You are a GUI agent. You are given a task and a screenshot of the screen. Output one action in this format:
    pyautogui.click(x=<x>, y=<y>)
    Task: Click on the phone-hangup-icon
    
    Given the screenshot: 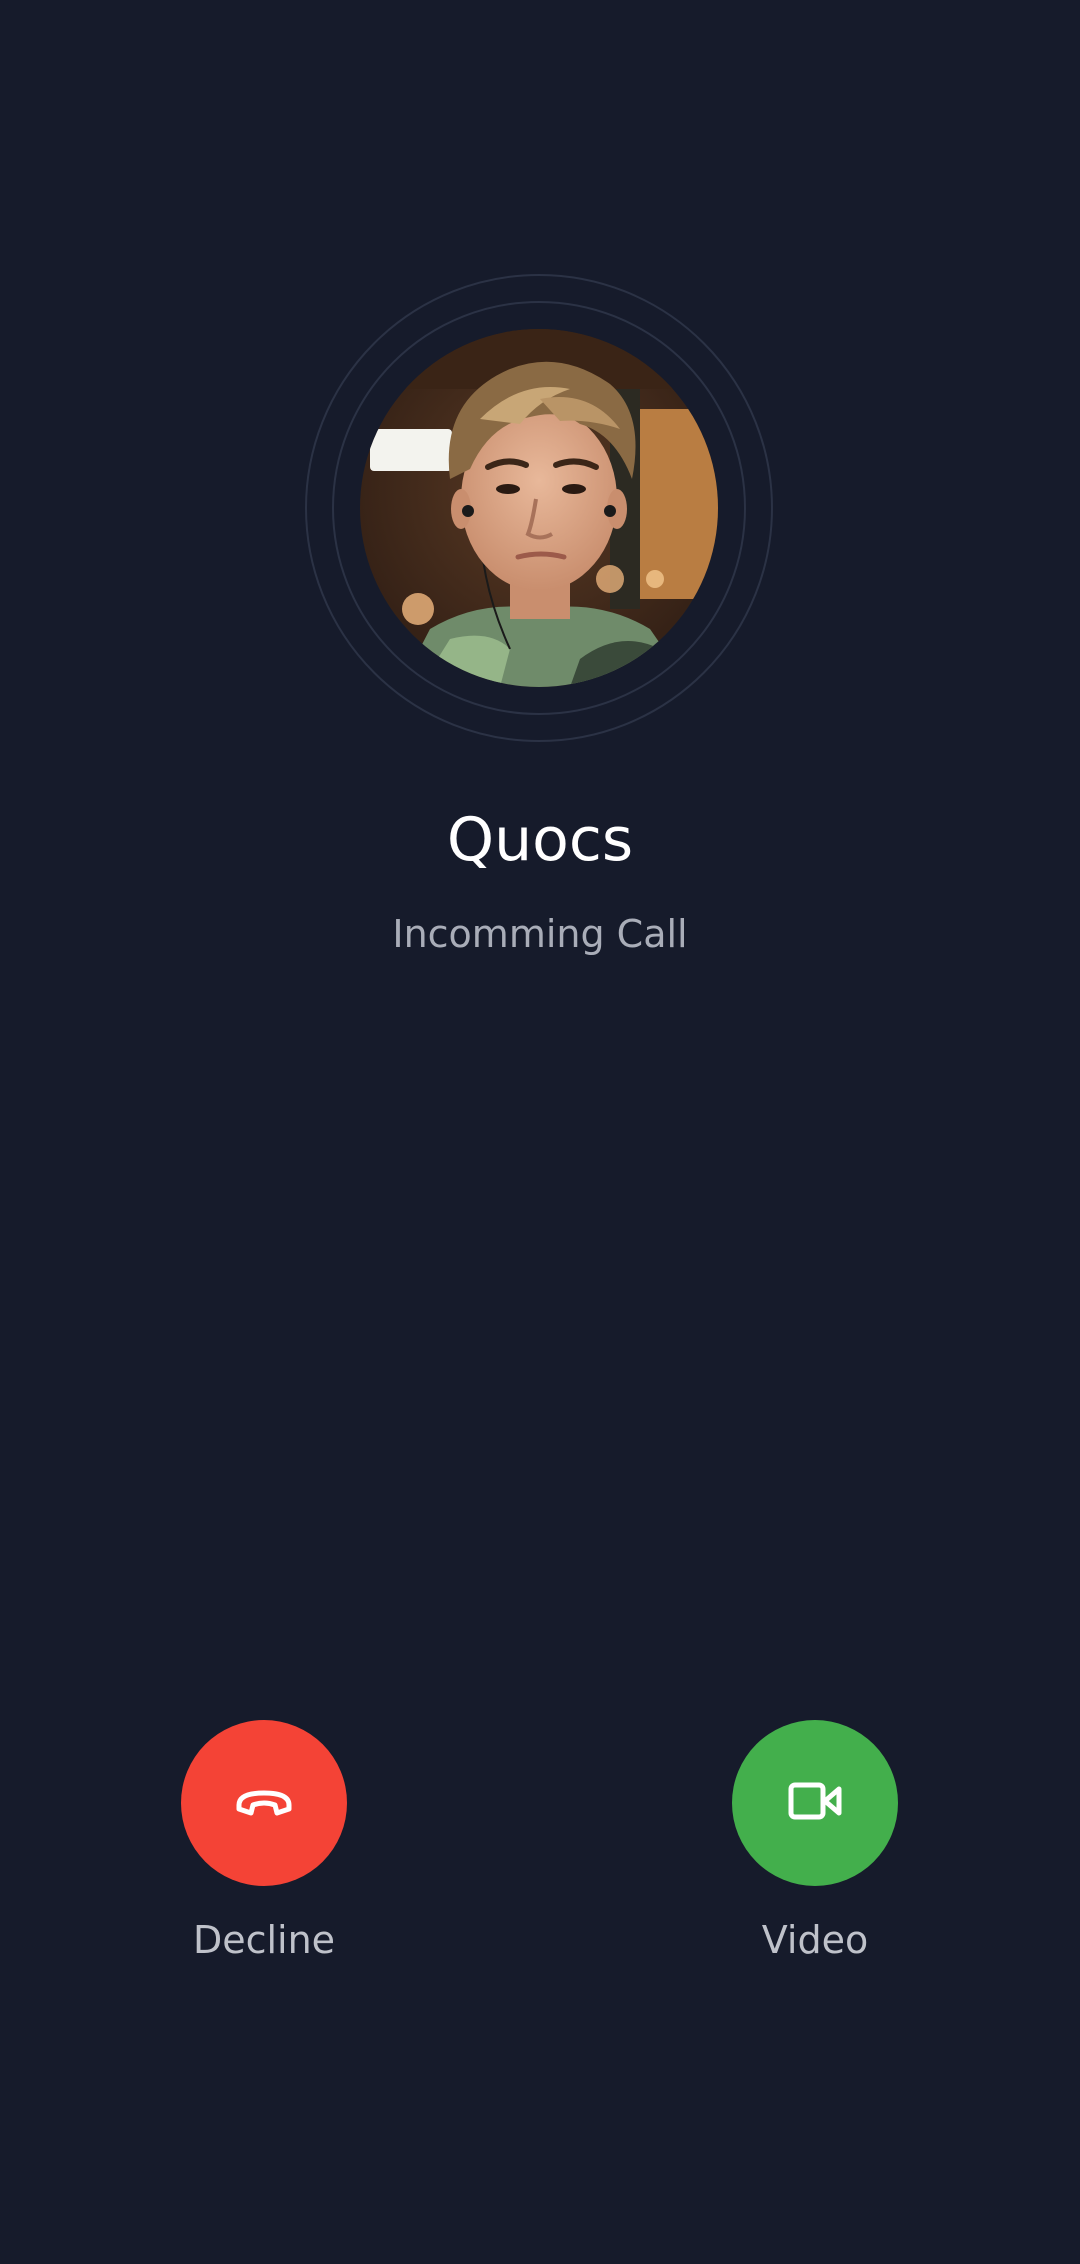 What is the action you would take?
    pyautogui.click(x=264, y=1803)
    